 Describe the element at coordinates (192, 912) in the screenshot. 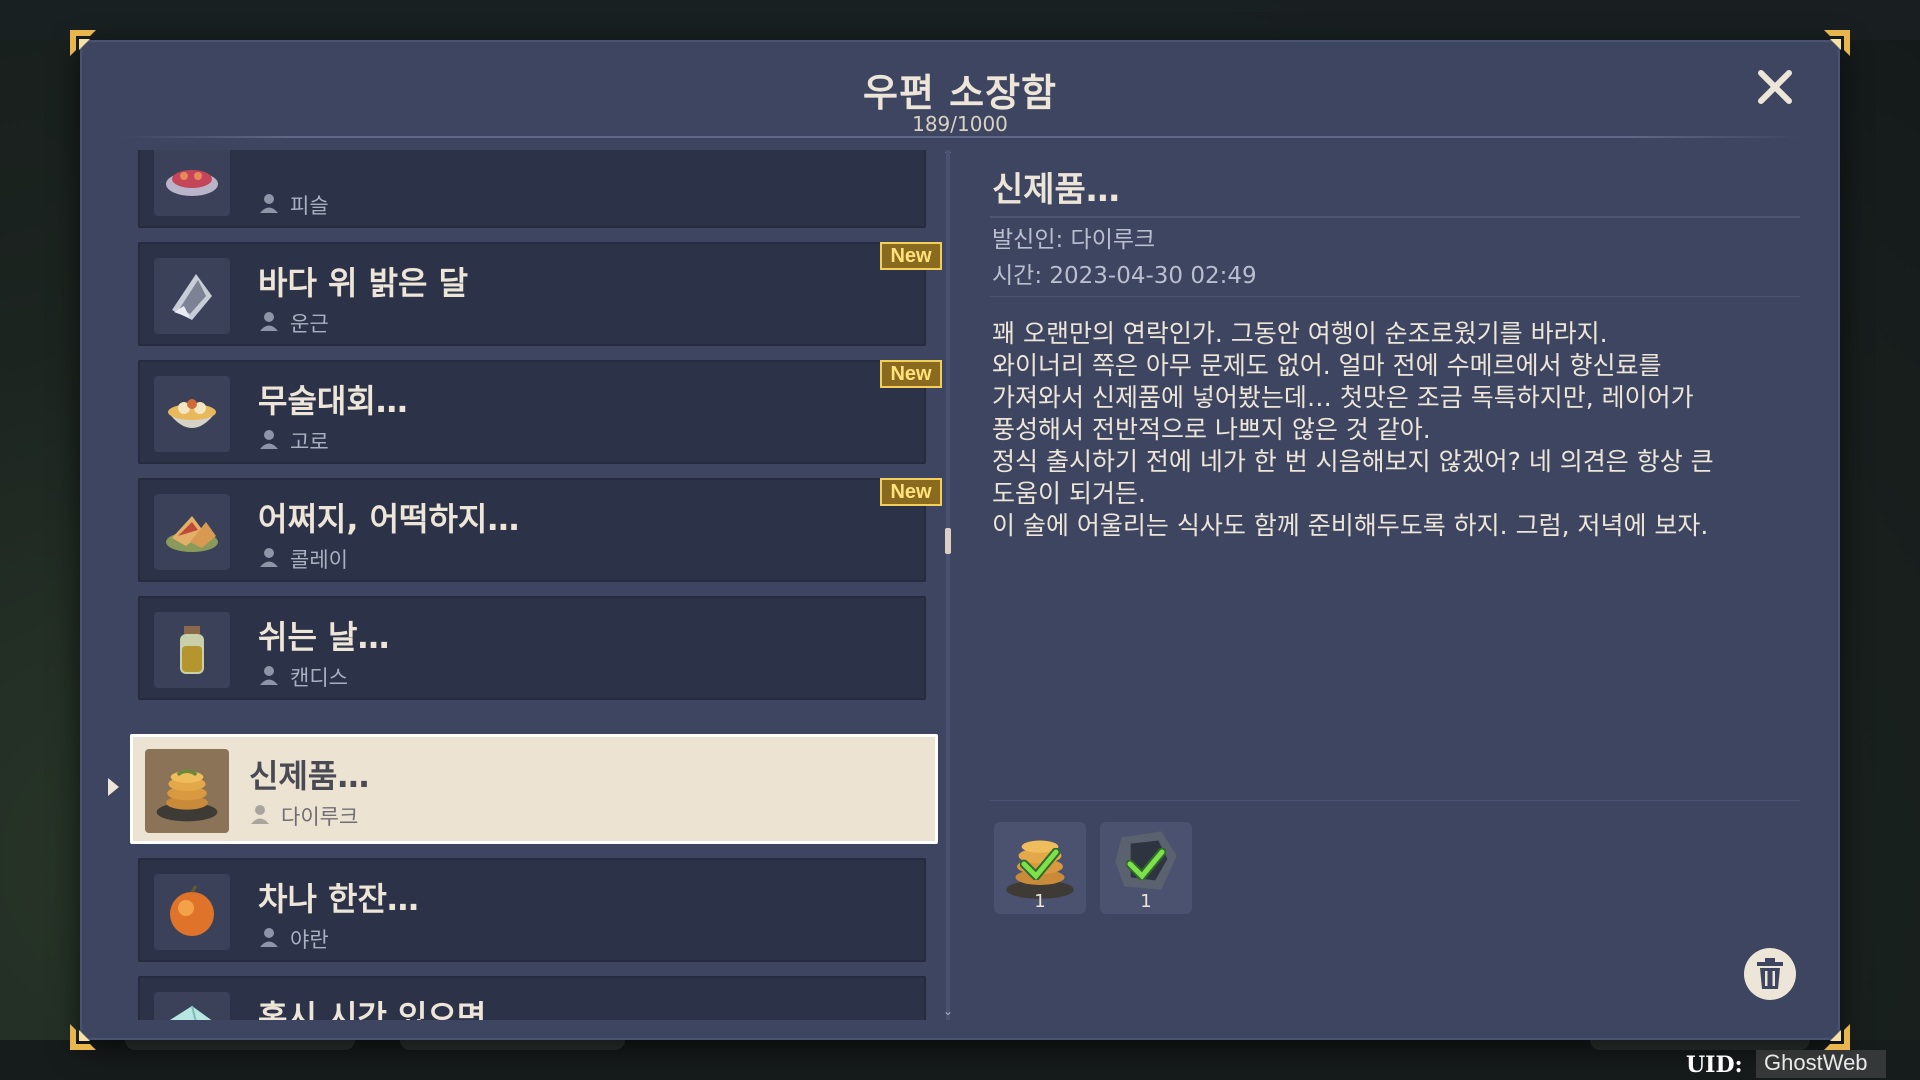

I see `orange-fruit-icon` at that location.